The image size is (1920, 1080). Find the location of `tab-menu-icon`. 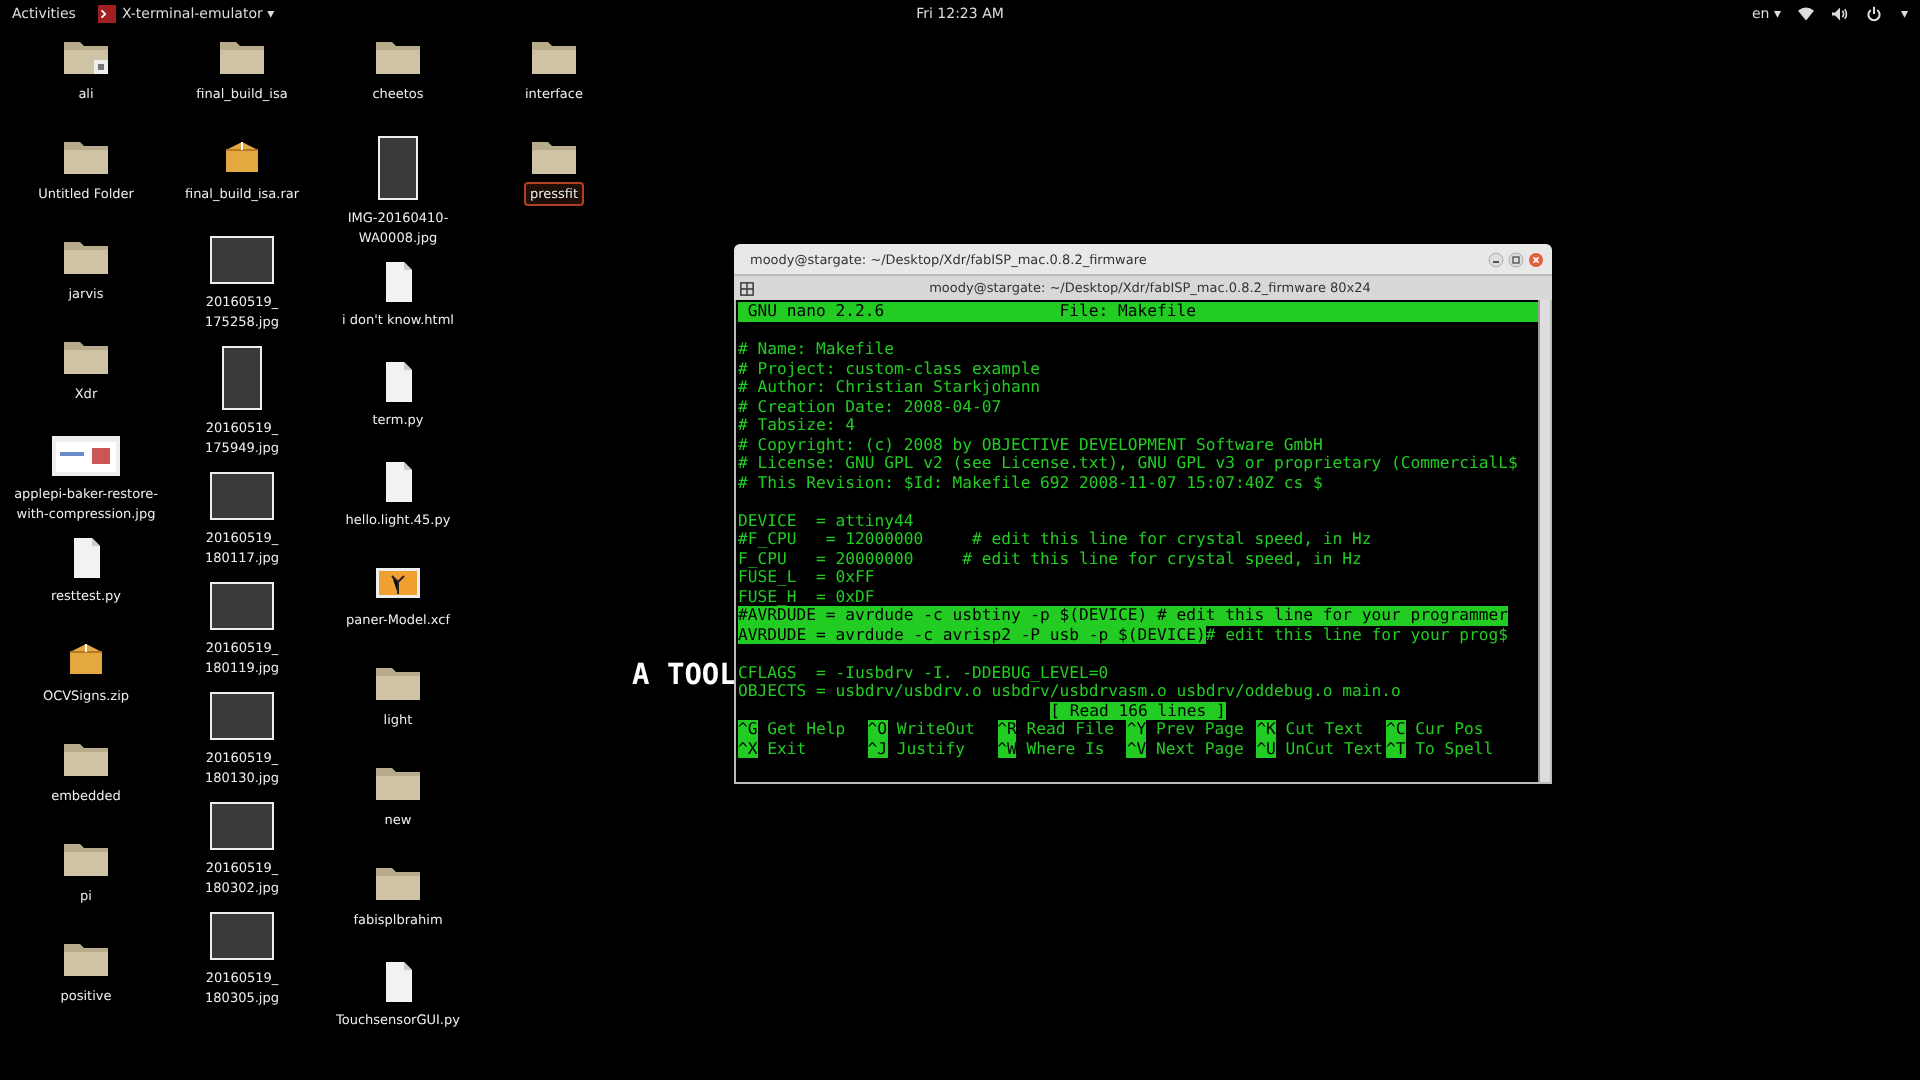

tab-menu-icon is located at coordinates (747, 288).